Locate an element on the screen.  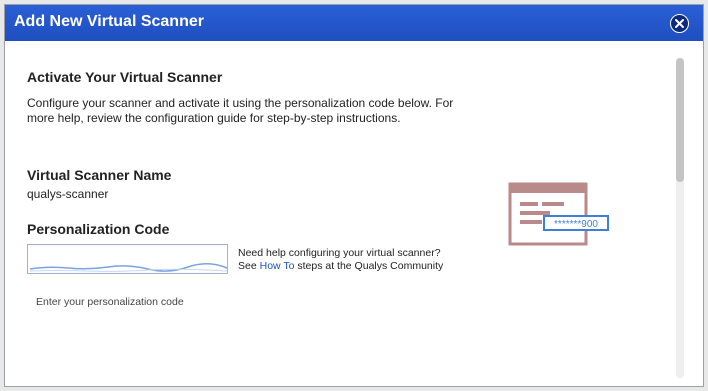
personalization-code-label: Personalization Code is located at coordinates (98, 229).